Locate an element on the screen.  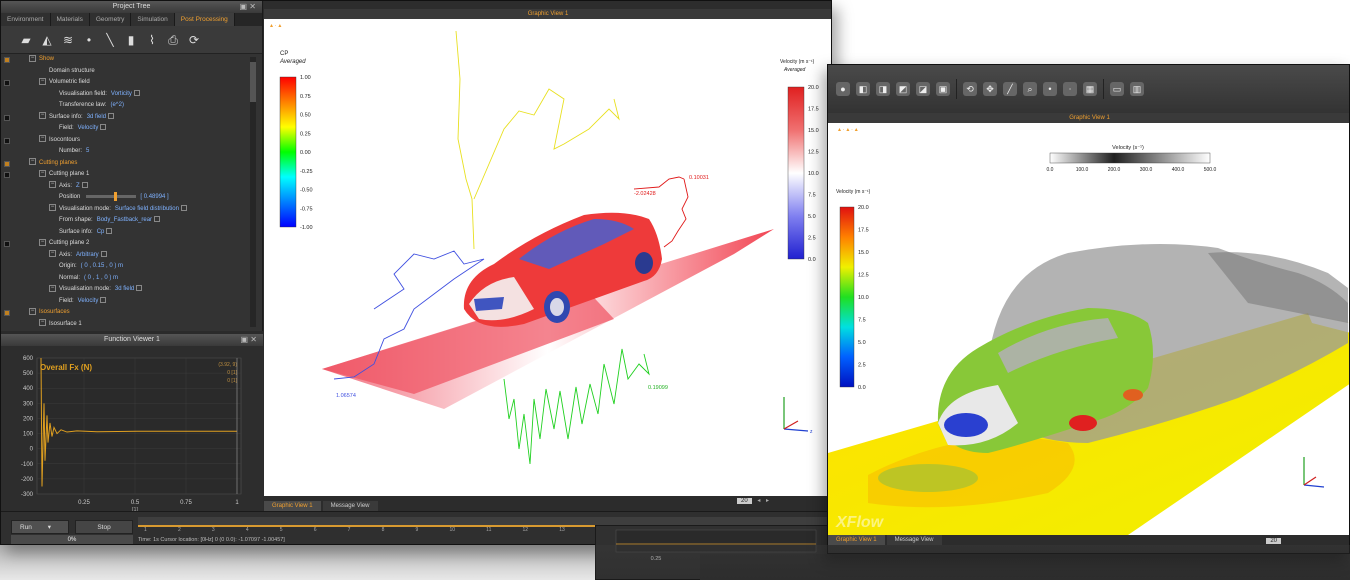
tree-row-value: ( 0 , 1 , 0 ) m is located at coordinates (101, 278).